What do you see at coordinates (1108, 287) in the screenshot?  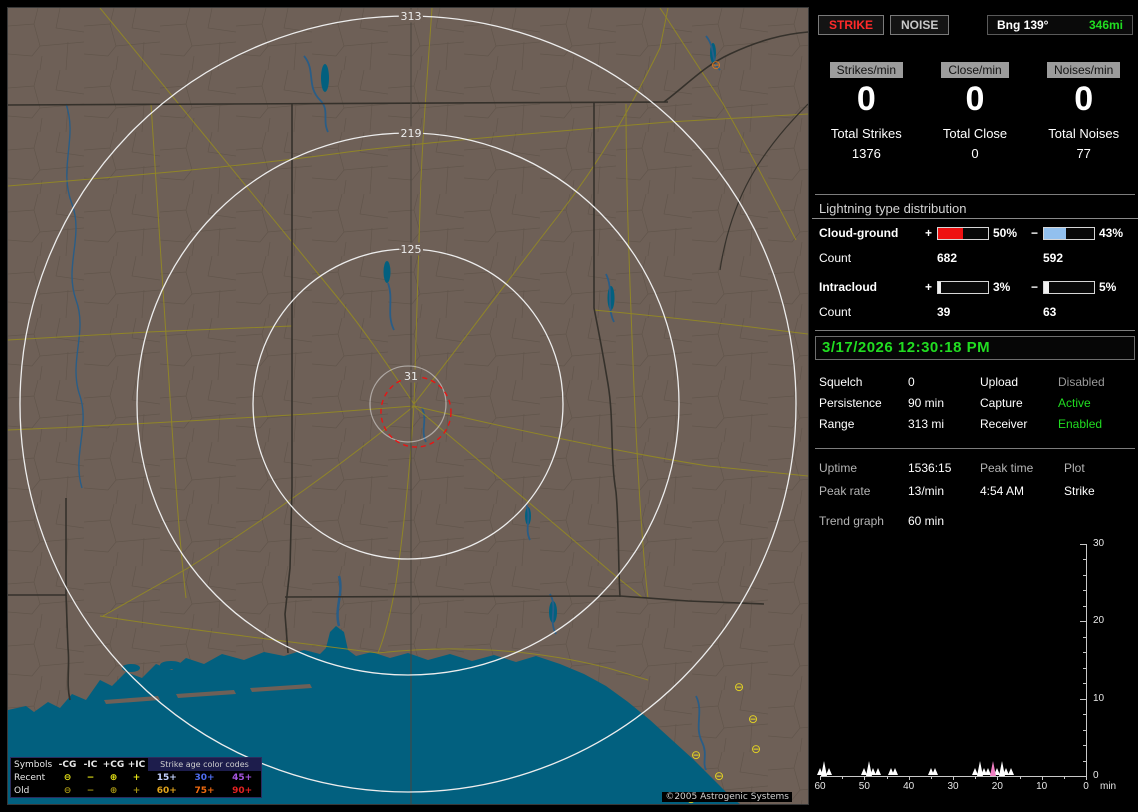 I see `ic-negative-pct: 5%` at bounding box center [1108, 287].